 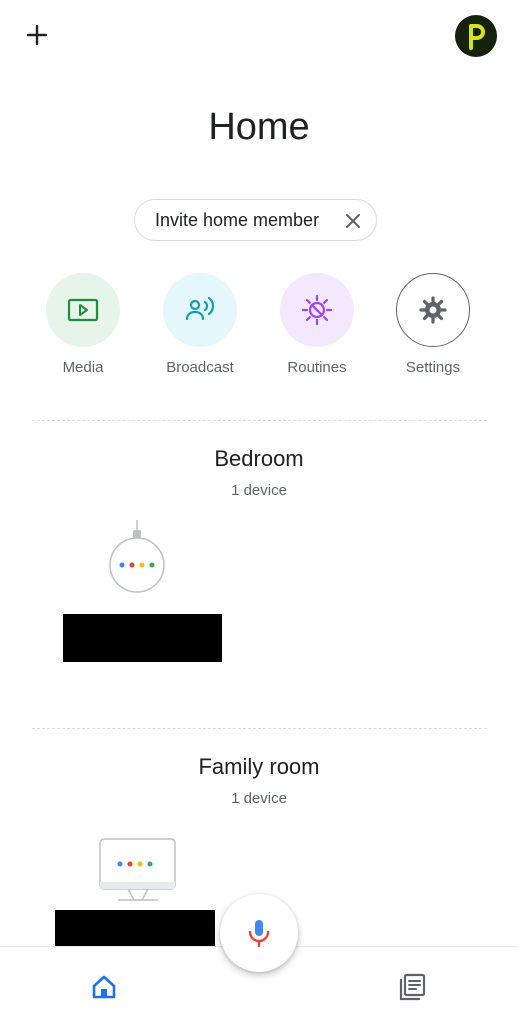 I want to click on mic-button, so click(x=259, y=933).